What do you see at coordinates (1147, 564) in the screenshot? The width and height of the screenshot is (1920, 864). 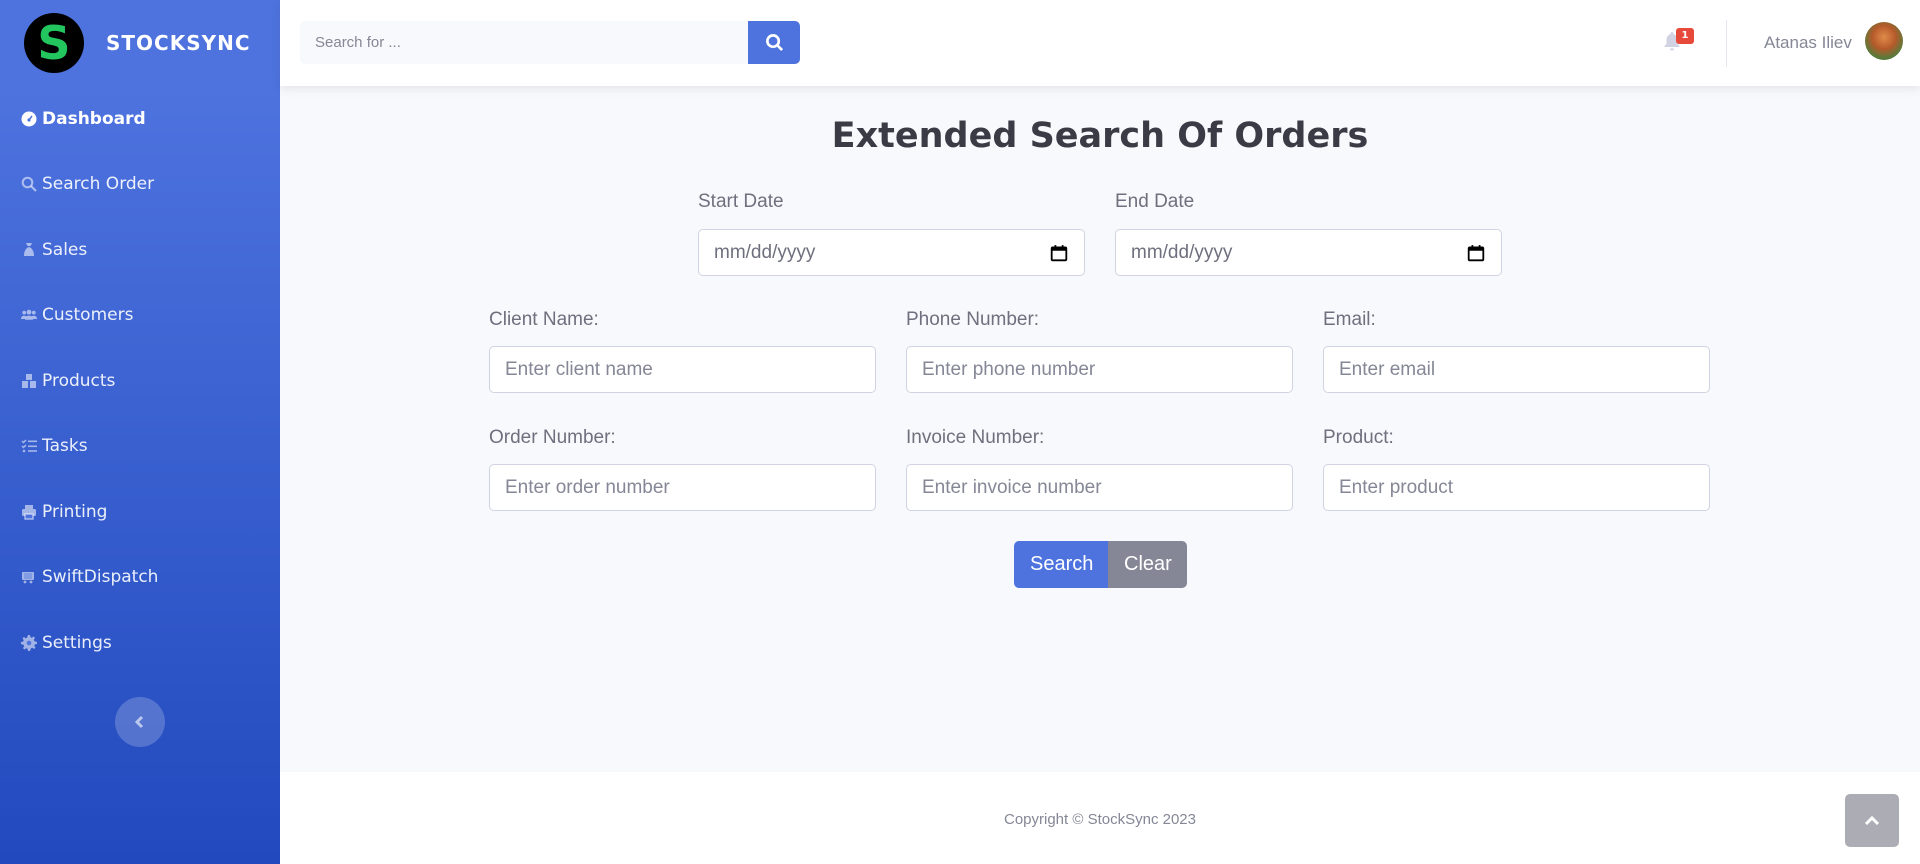 I see `clear-button: Clear` at bounding box center [1147, 564].